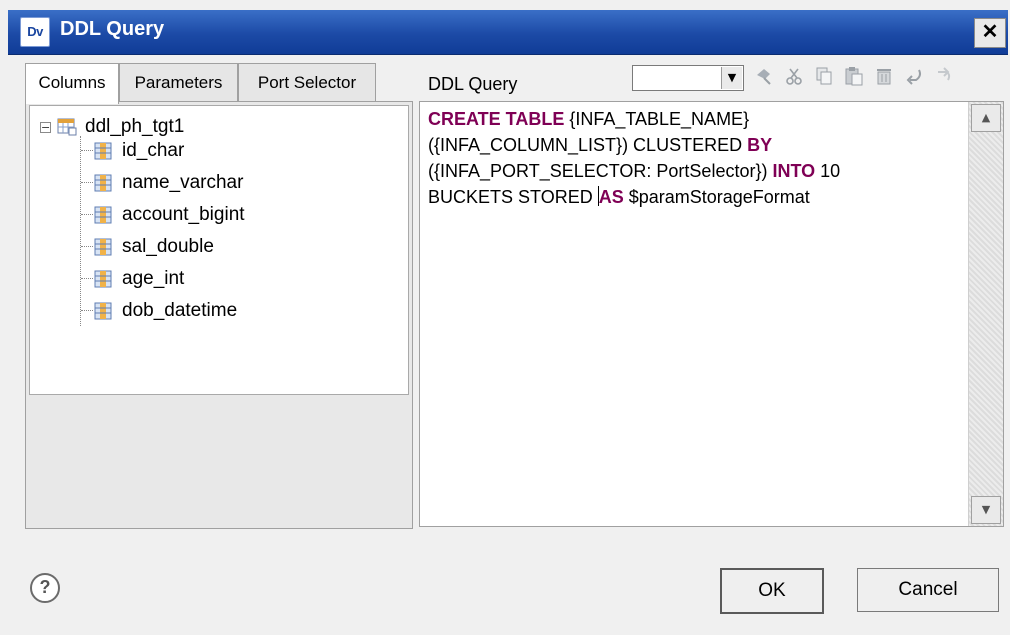 The height and width of the screenshot is (635, 1010). What do you see at coordinates (794, 171) in the screenshot?
I see `sql-keyword: INTO` at bounding box center [794, 171].